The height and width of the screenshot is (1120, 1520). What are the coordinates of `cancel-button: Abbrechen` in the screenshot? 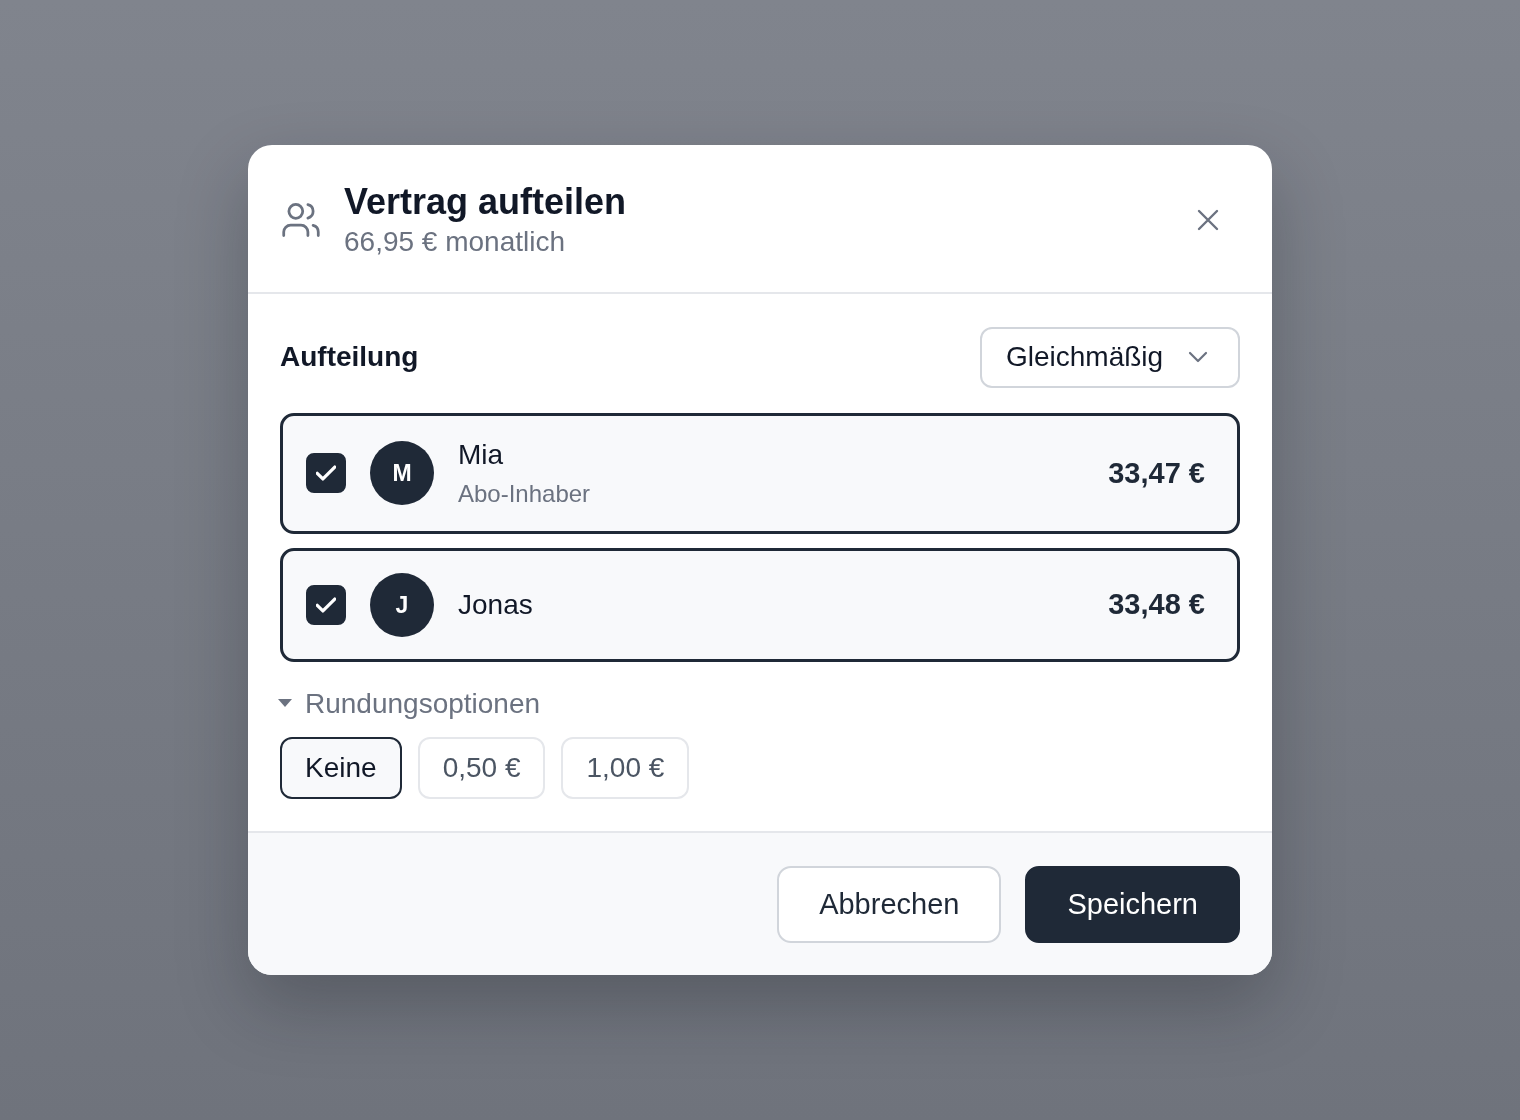 It's located at (889, 904).